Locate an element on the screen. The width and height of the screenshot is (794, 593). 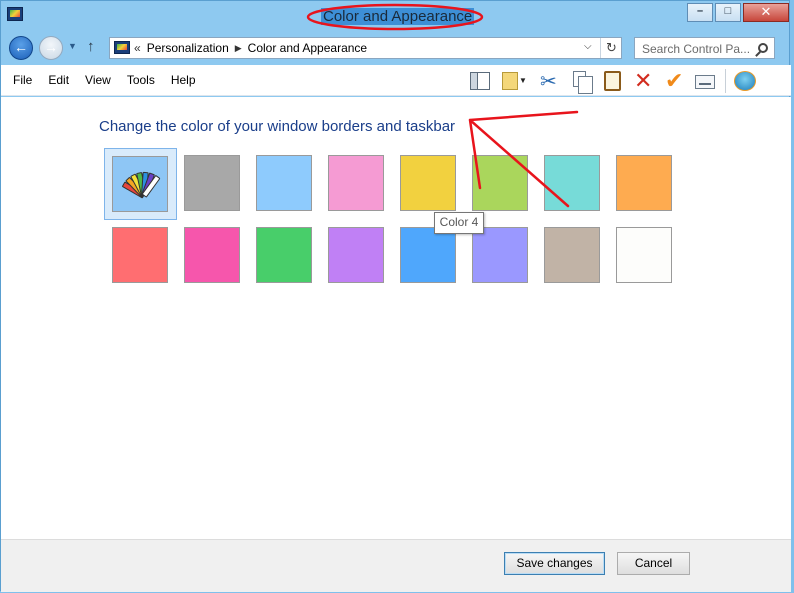
caption-buttons: – □ ✕ is located at coordinates (738, 12).